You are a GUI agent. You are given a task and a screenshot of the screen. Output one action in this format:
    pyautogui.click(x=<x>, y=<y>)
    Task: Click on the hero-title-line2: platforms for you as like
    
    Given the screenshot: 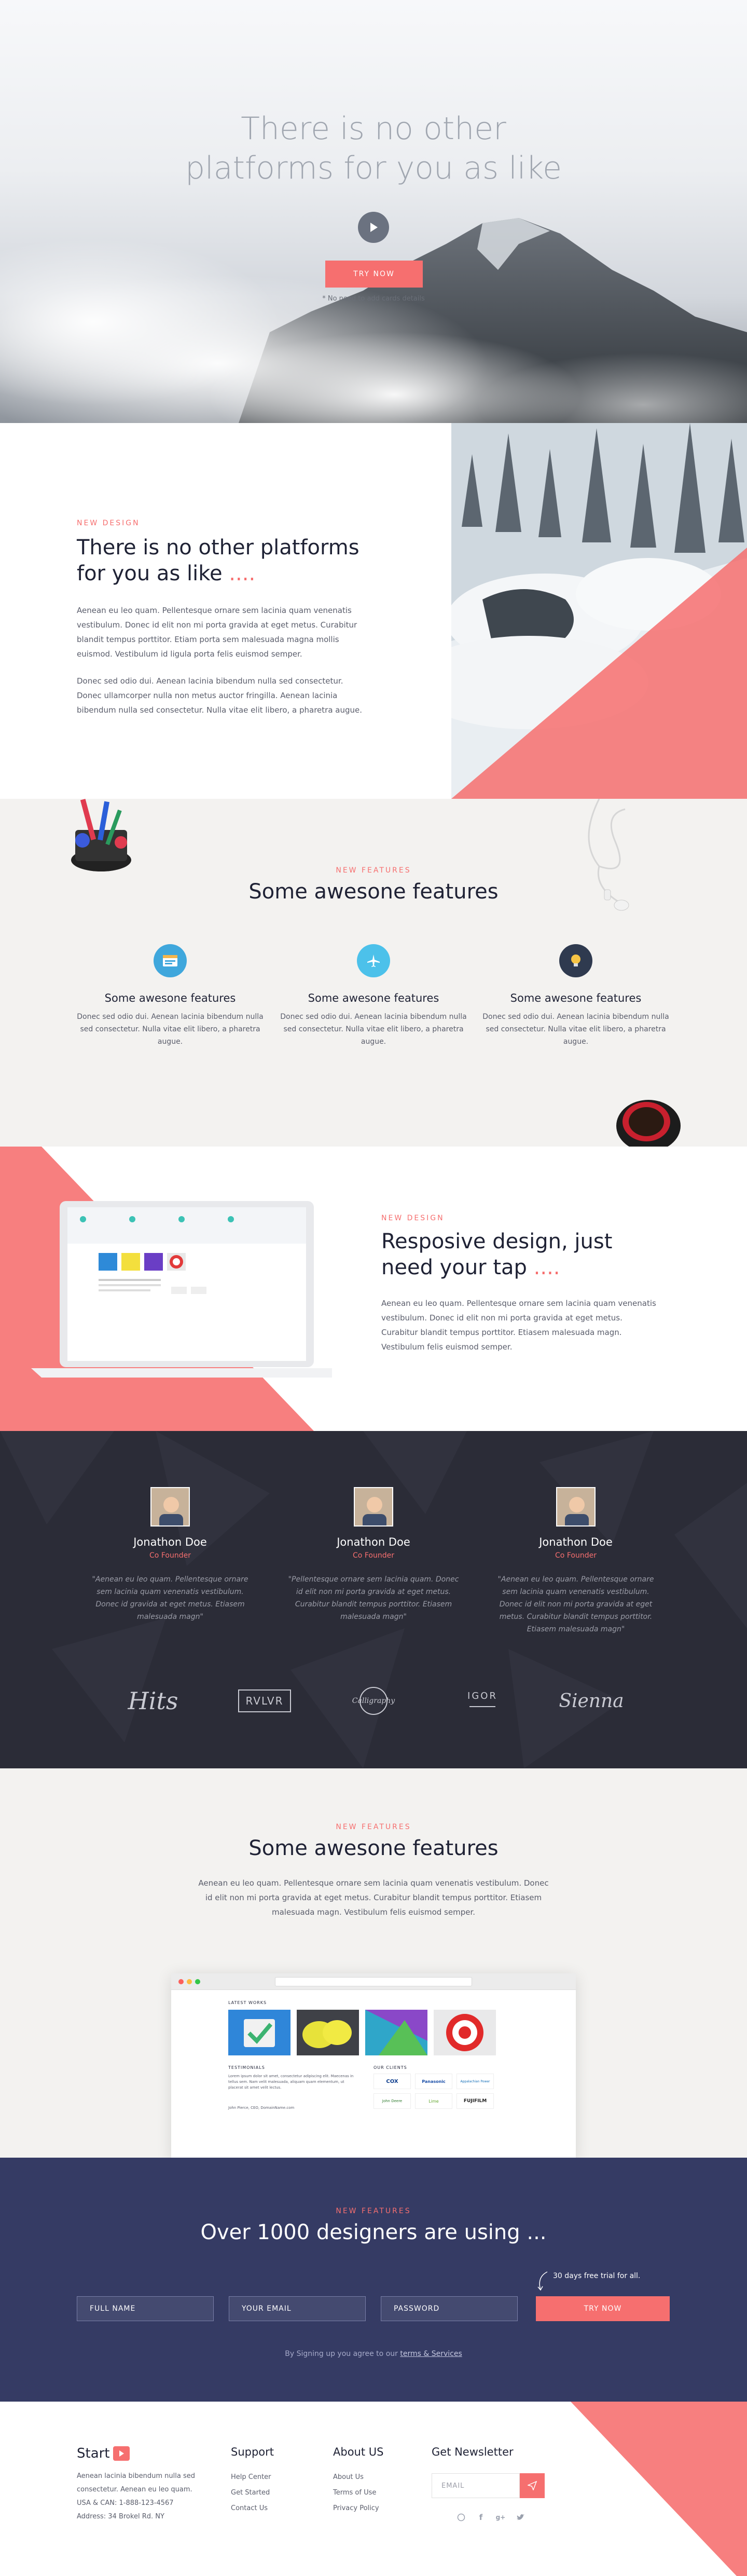 What is the action you would take?
    pyautogui.click(x=374, y=168)
    